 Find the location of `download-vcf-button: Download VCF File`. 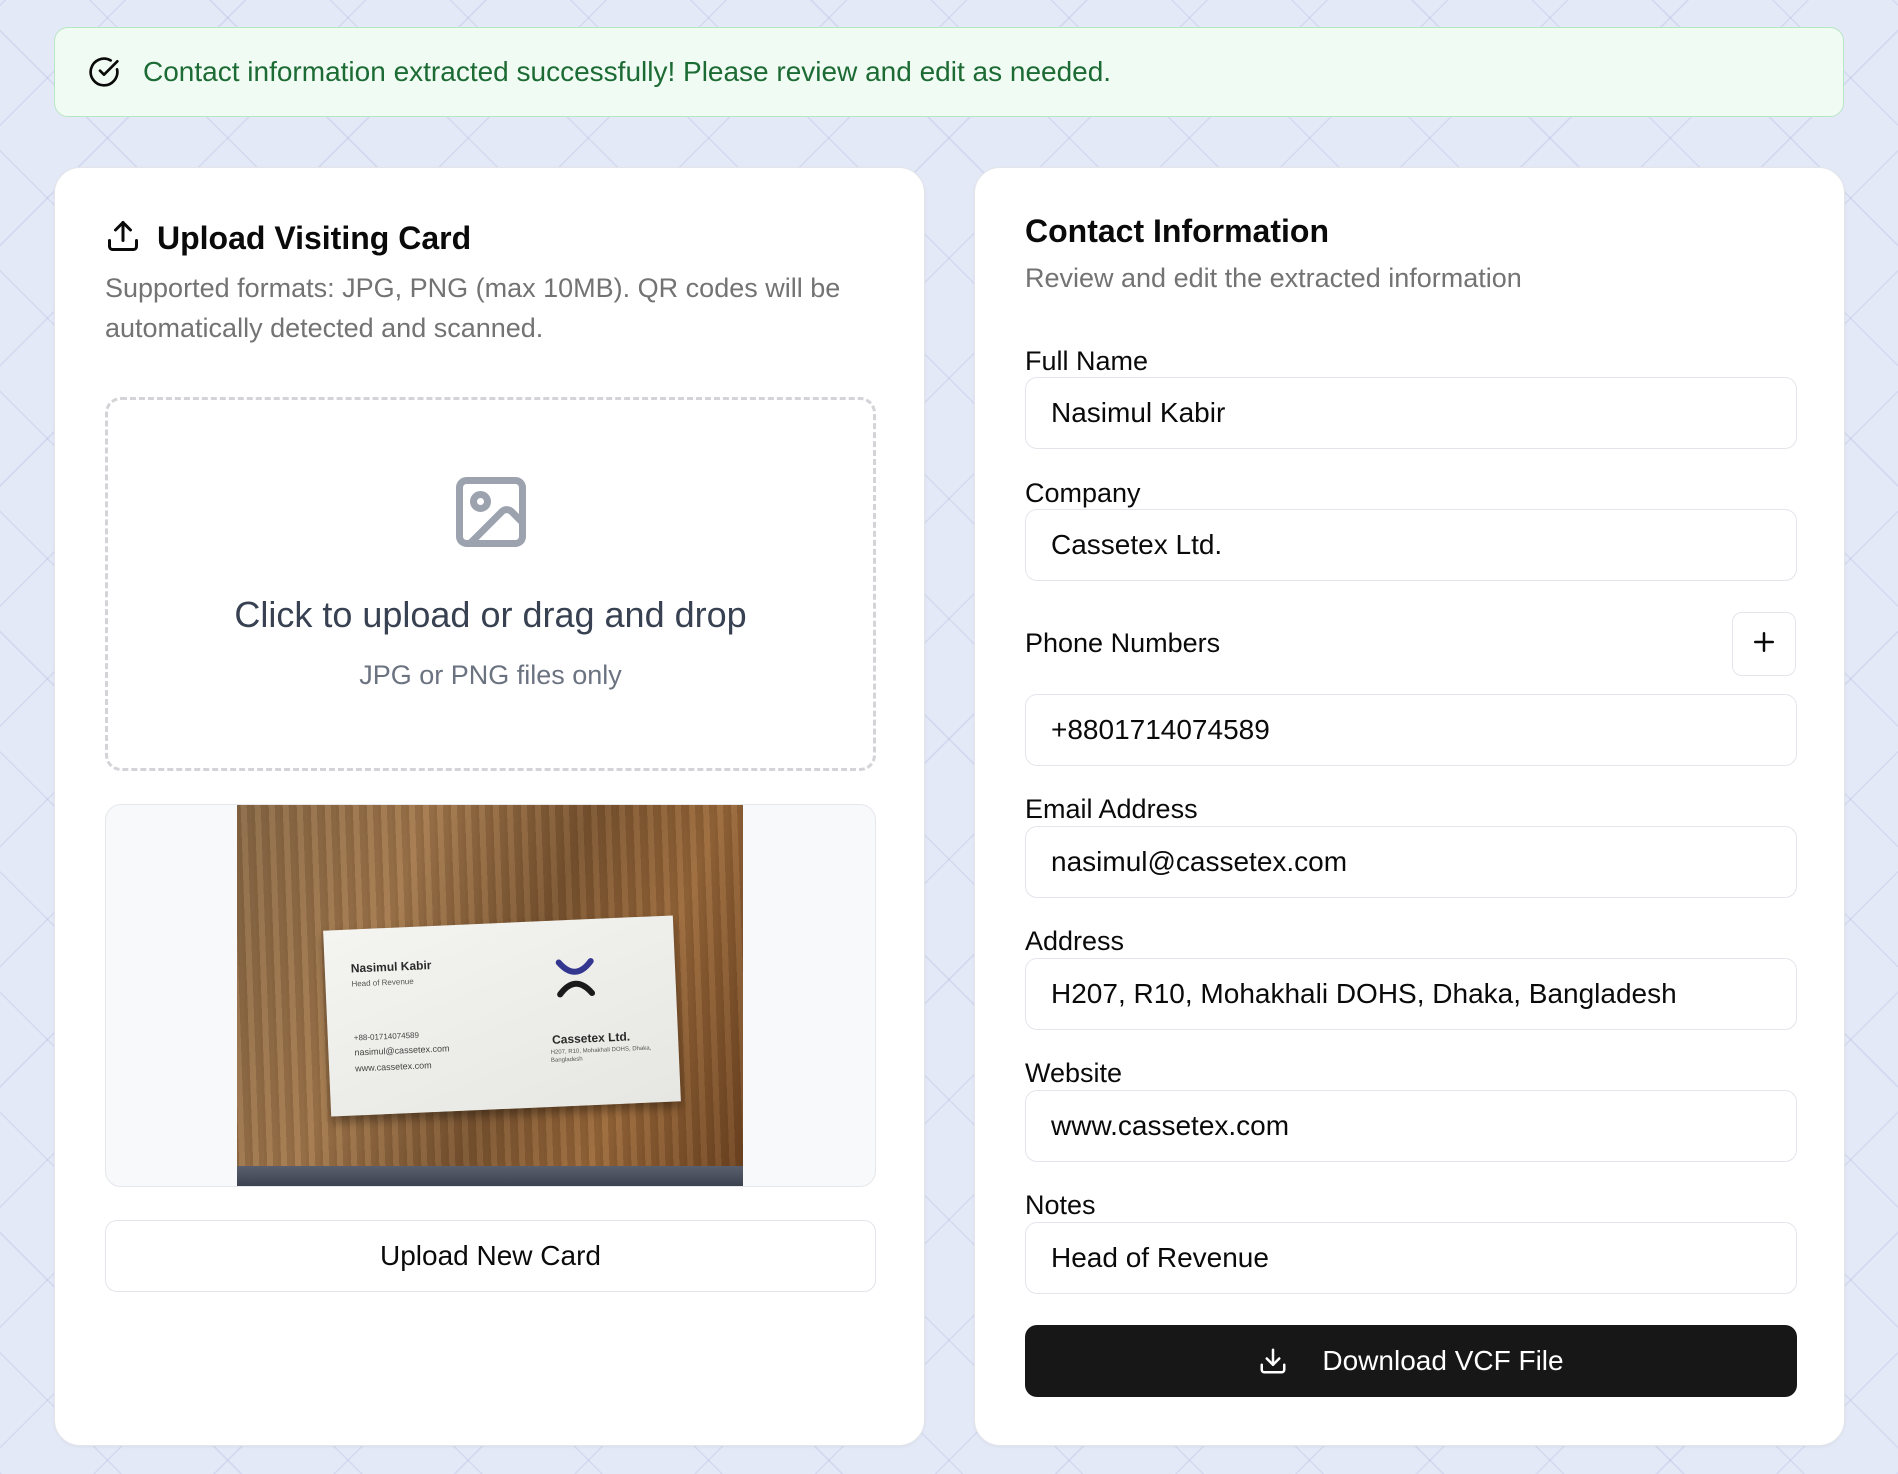

download-vcf-button: Download VCF File is located at coordinates (1411, 1361).